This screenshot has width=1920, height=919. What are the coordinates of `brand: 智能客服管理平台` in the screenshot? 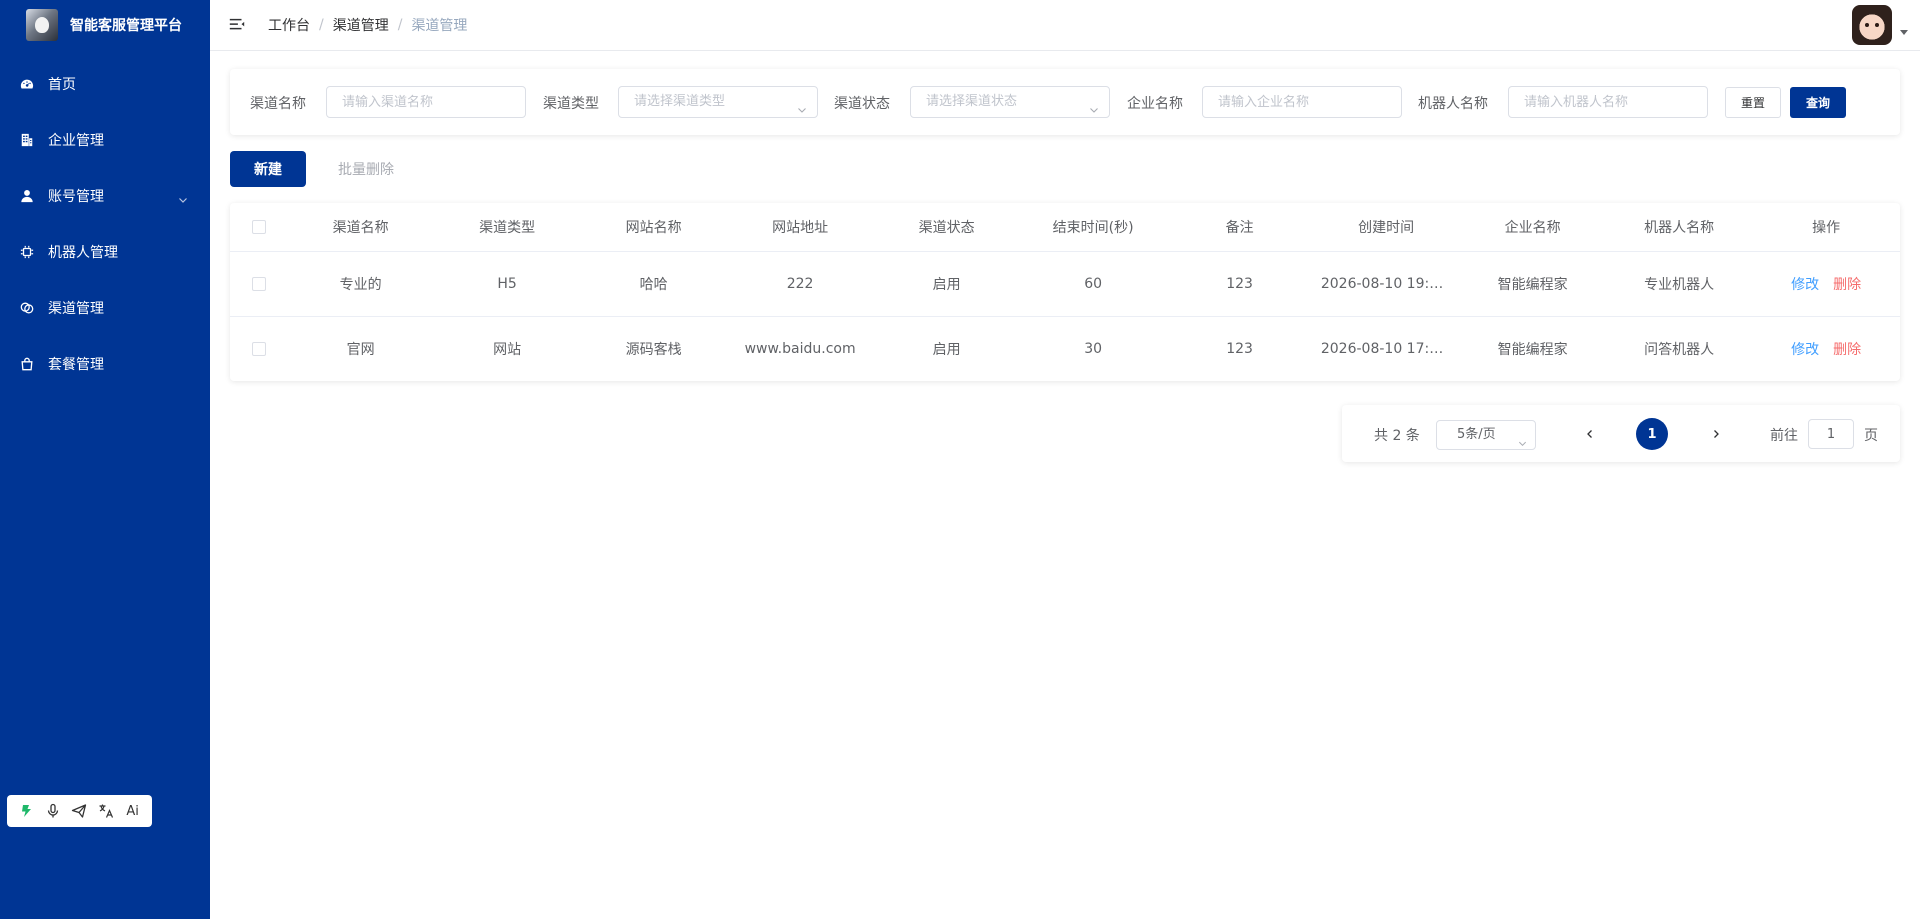 It's located at (105, 25).